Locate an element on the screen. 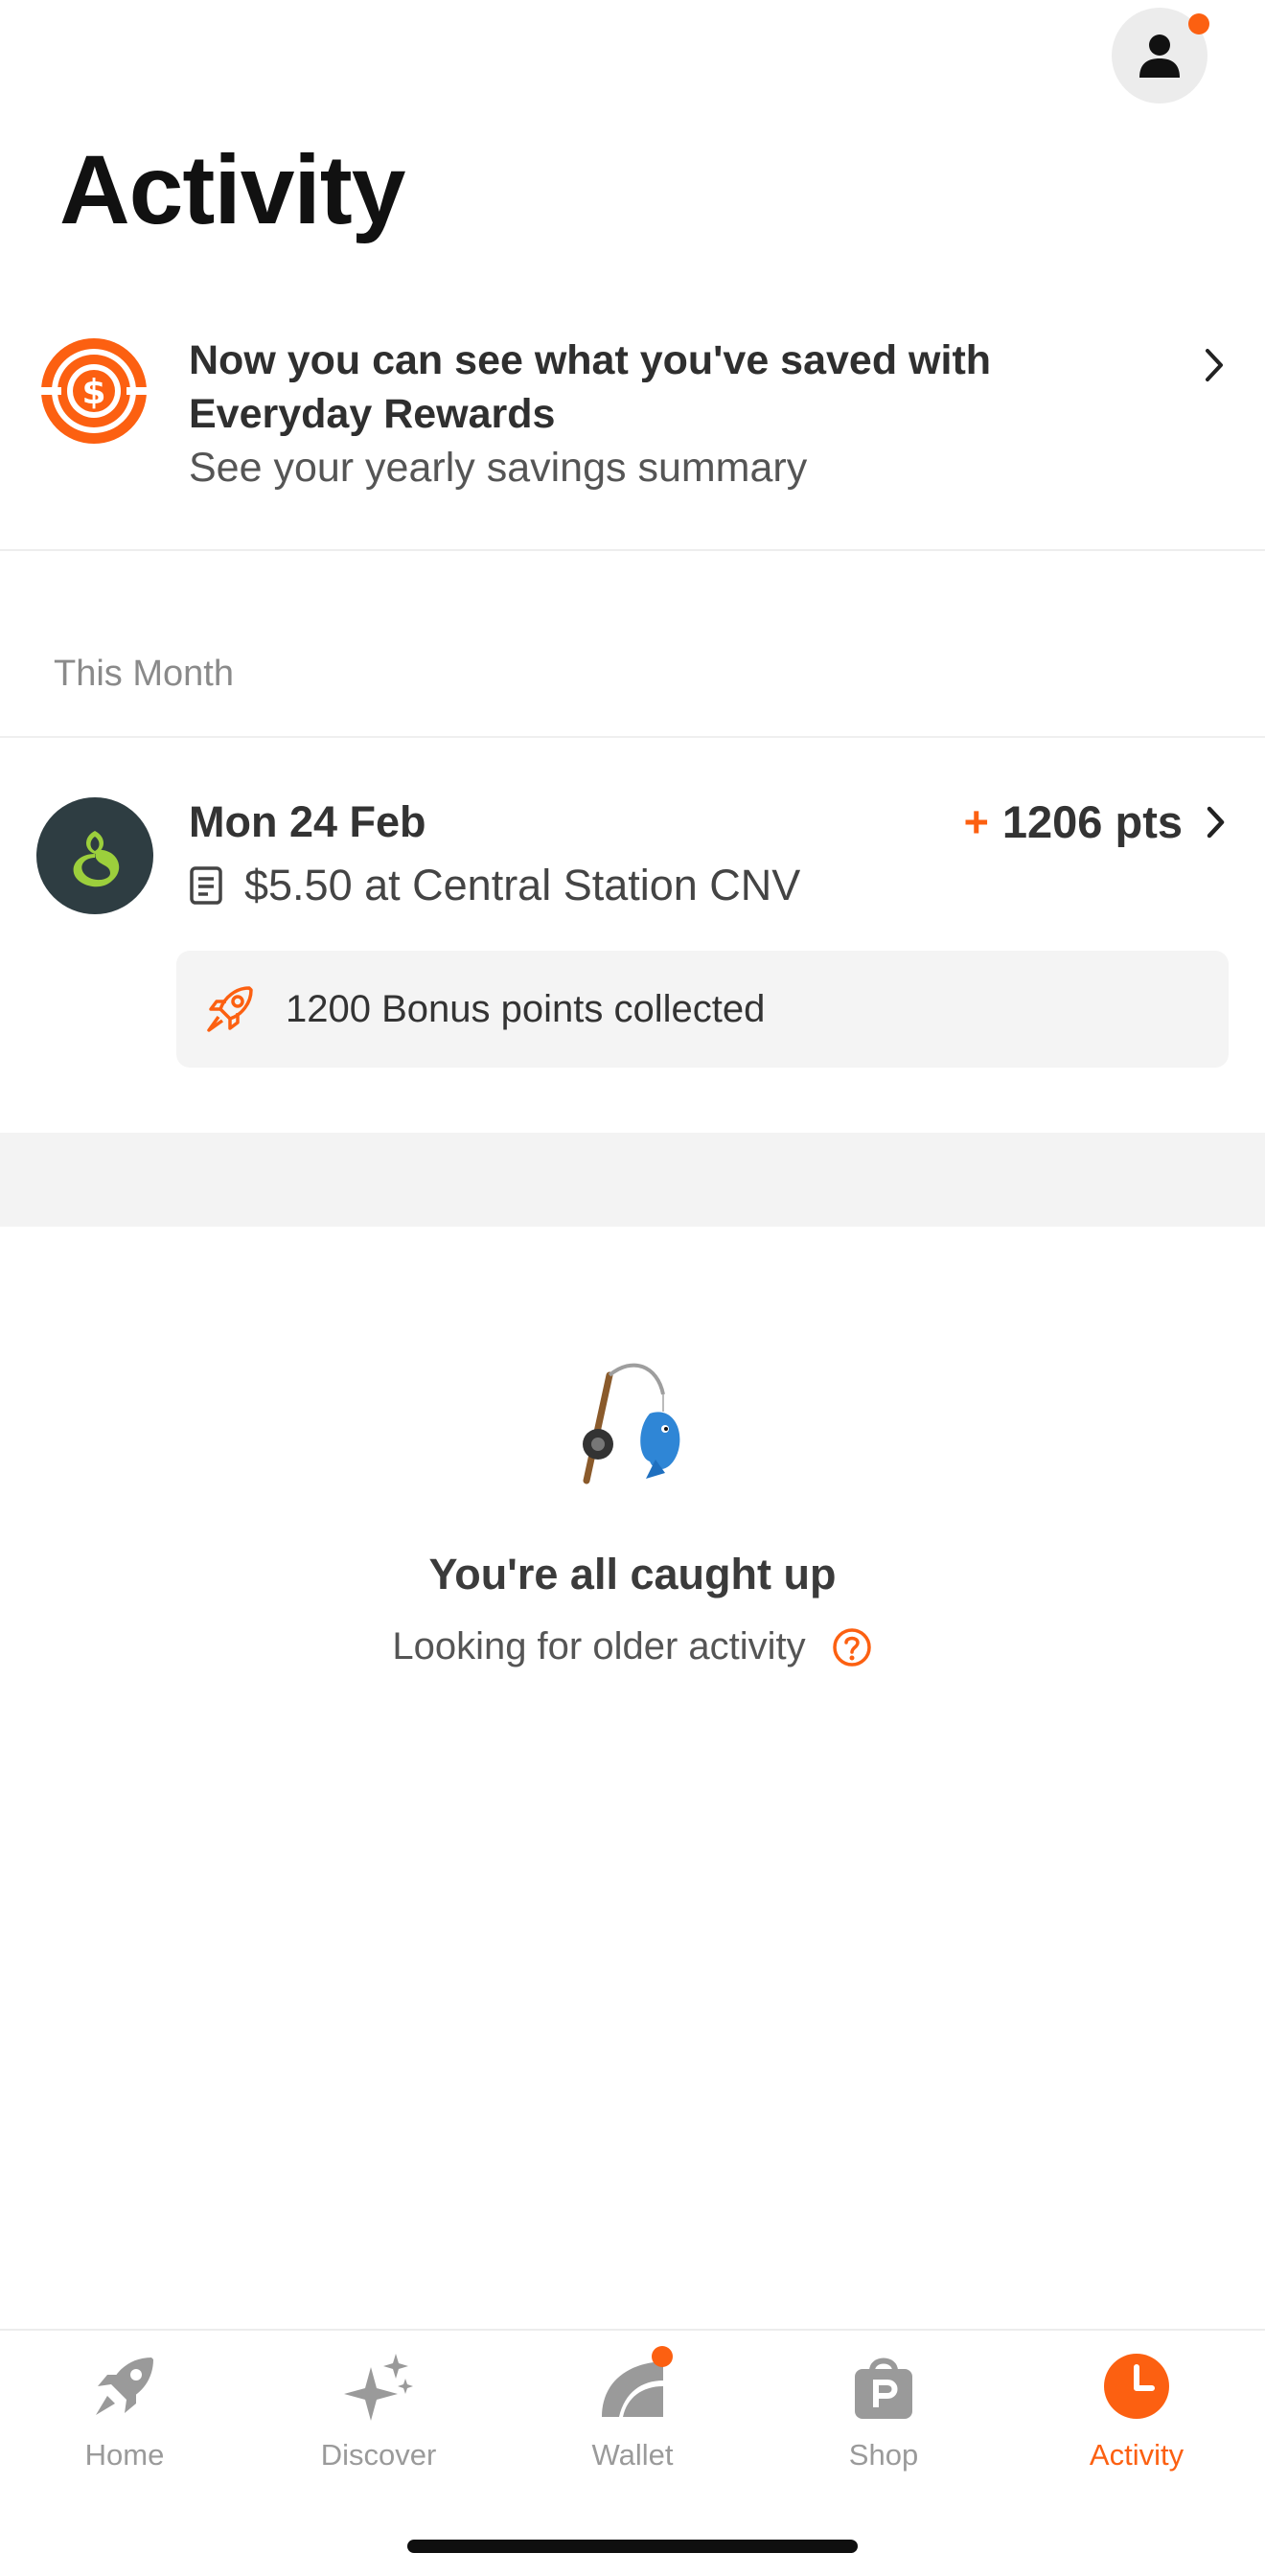 This screenshot has height=2576, width=1265. promo-subtitle: See your yearly savings summary is located at coordinates (498, 468).